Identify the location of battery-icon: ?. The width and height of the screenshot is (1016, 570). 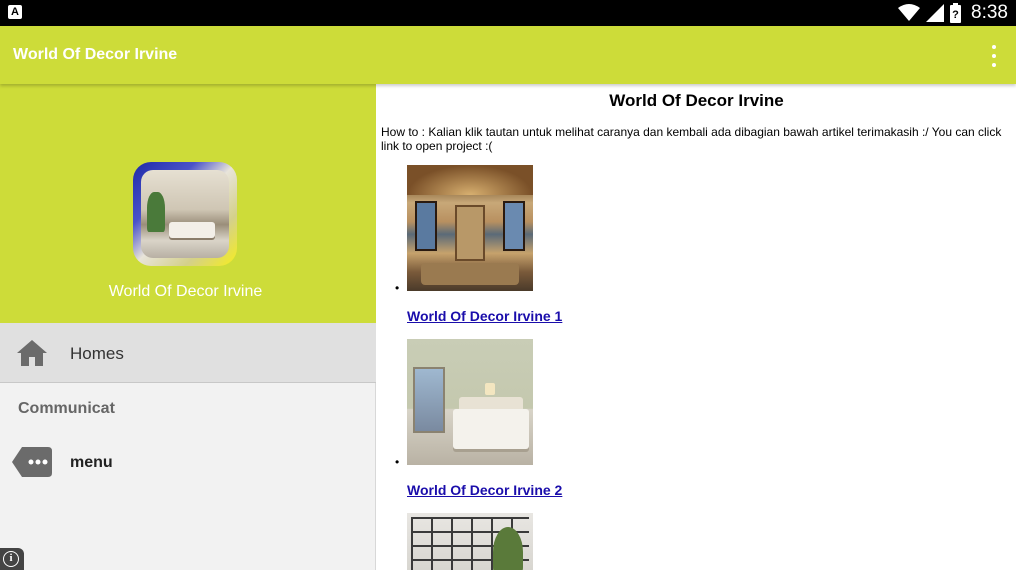
(956, 13).